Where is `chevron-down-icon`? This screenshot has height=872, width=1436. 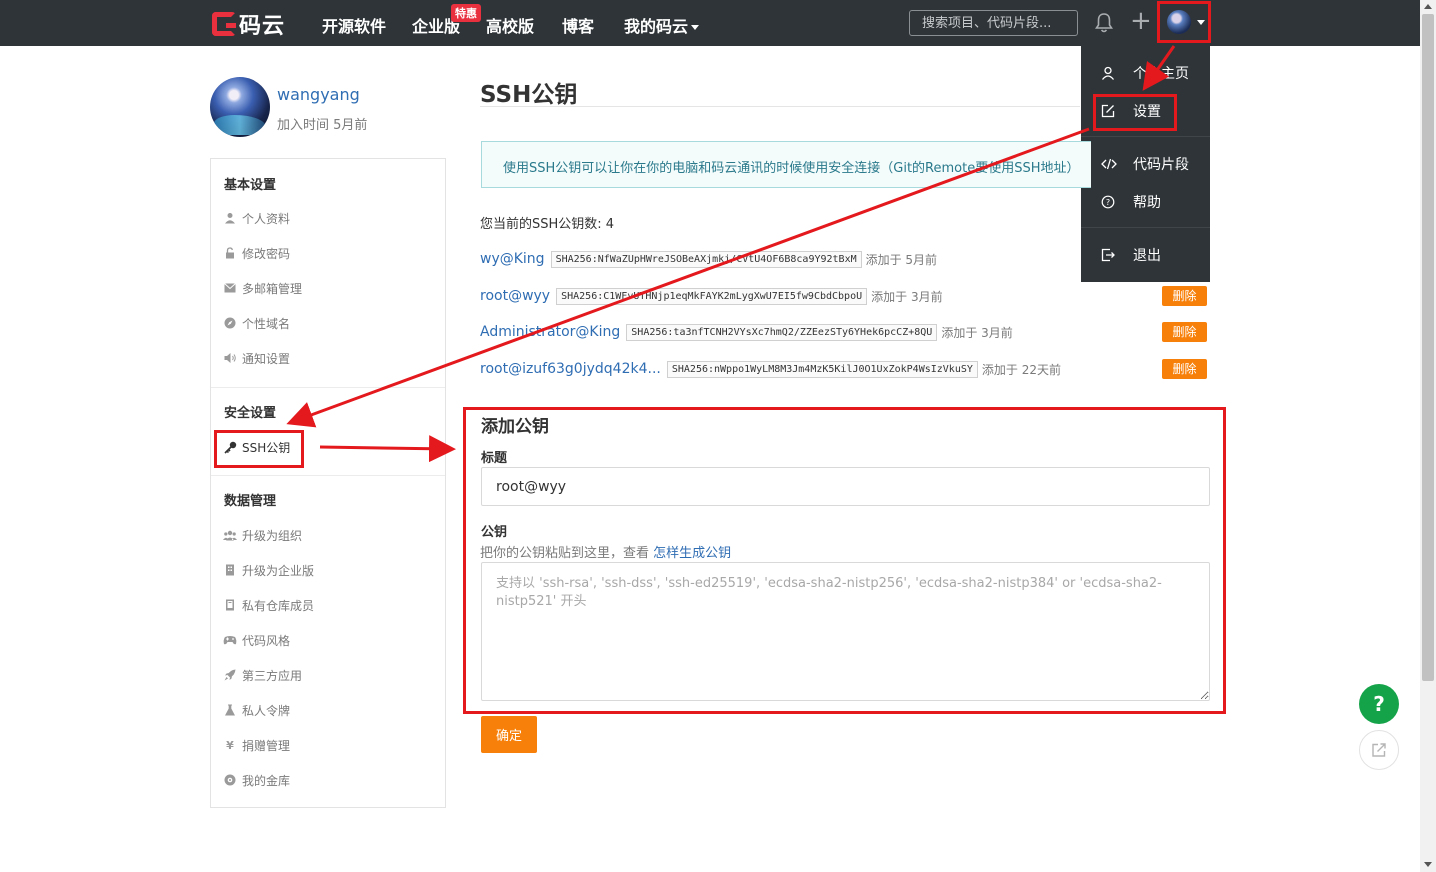 chevron-down-icon is located at coordinates (695, 27).